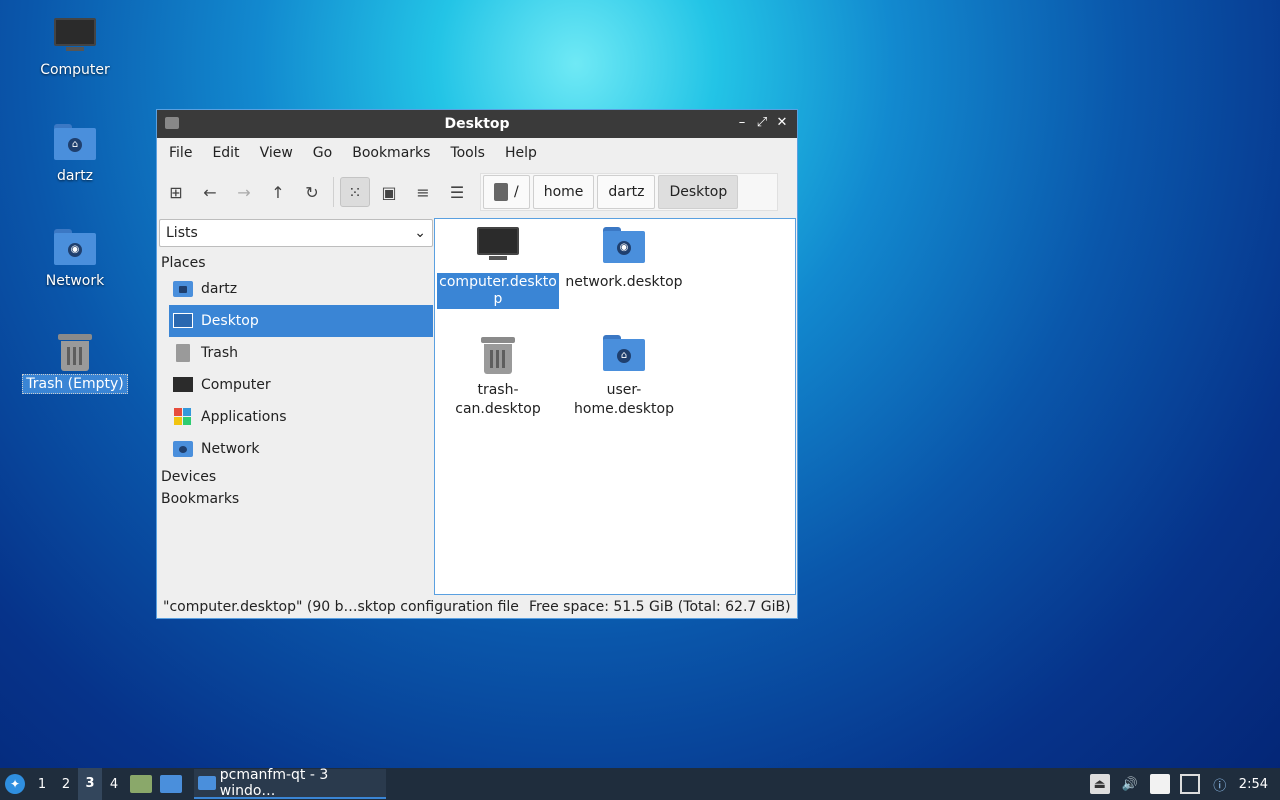 The image size is (1280, 800). I want to click on menu-help: Help, so click(521, 153).